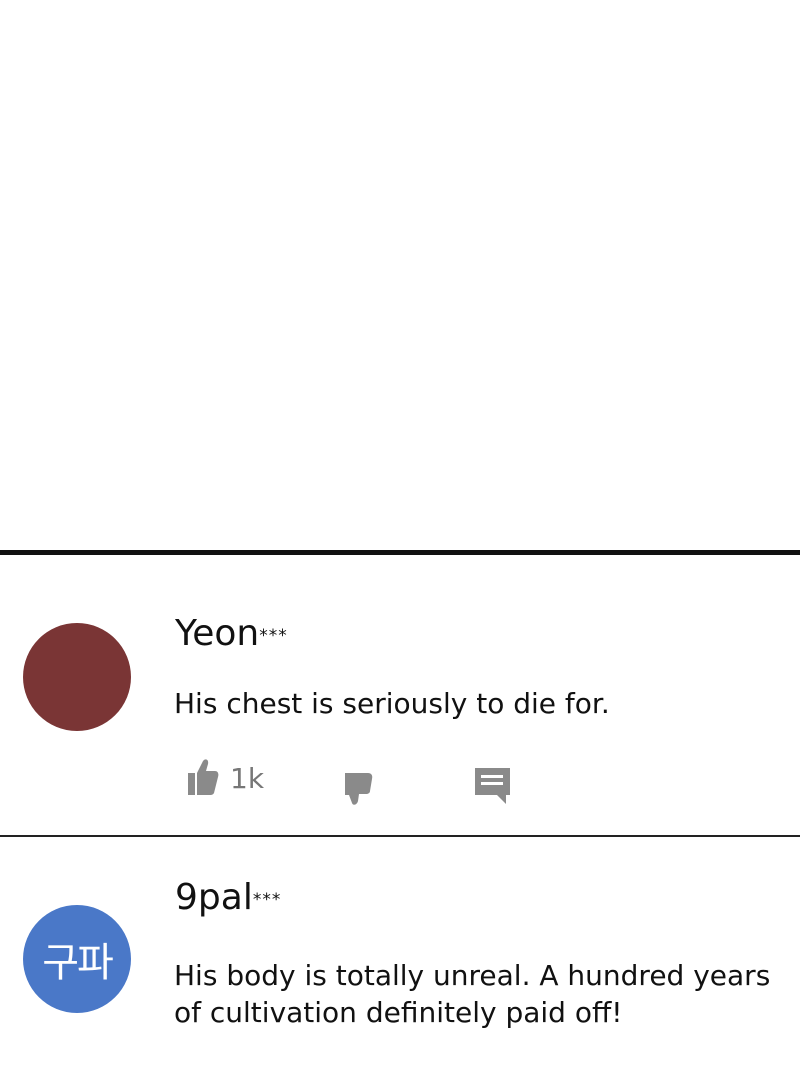  I want to click on comment-username: Yeon***, so click(231, 634).